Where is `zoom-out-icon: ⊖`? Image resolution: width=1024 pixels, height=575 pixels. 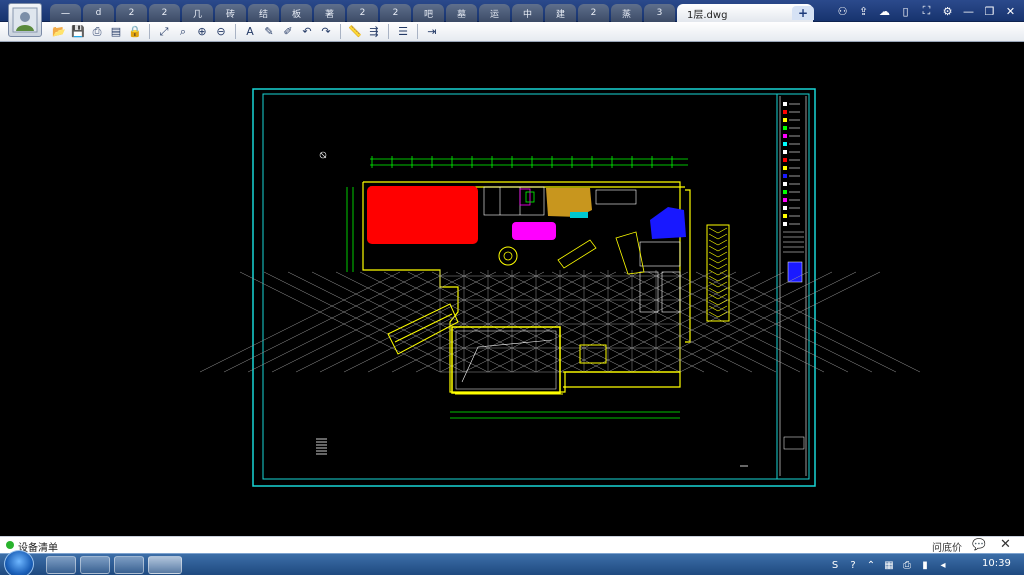
zoom-out-icon: ⊖ is located at coordinates (221, 31).